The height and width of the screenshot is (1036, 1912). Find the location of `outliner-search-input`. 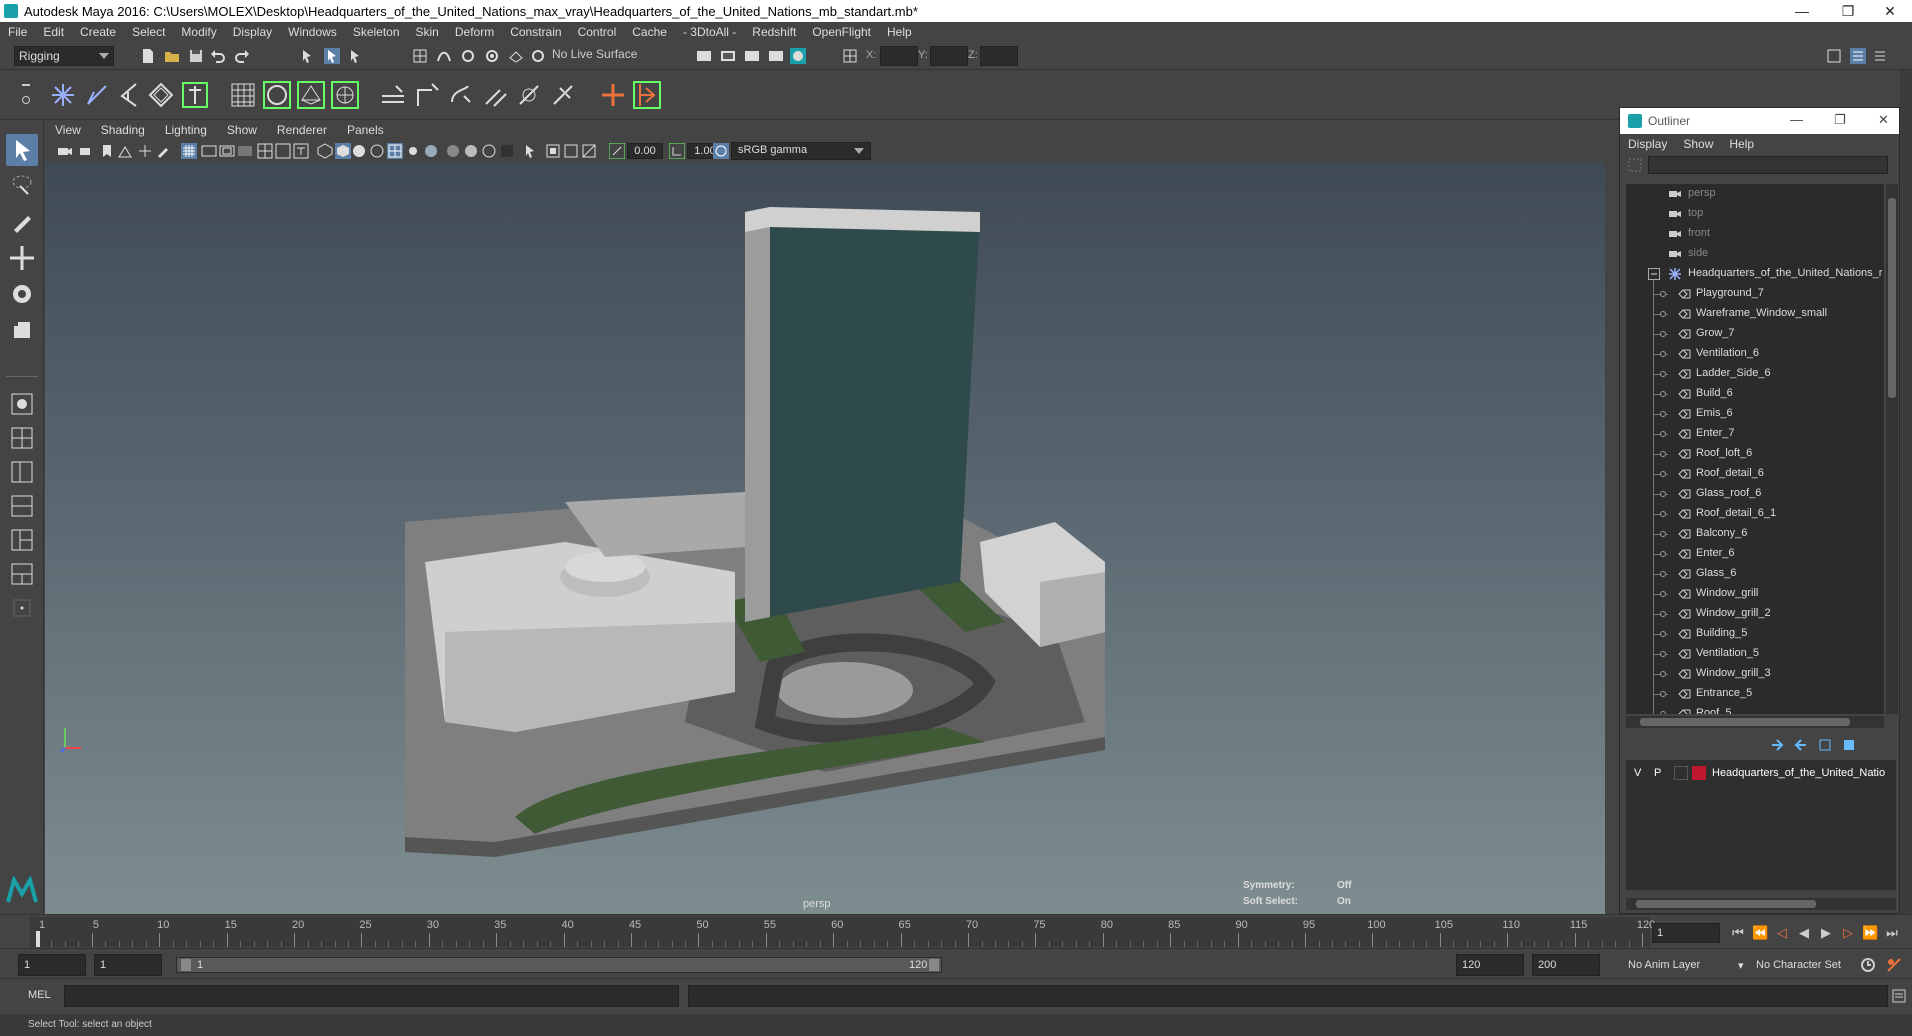

outliner-search-input is located at coordinates (1768, 165).